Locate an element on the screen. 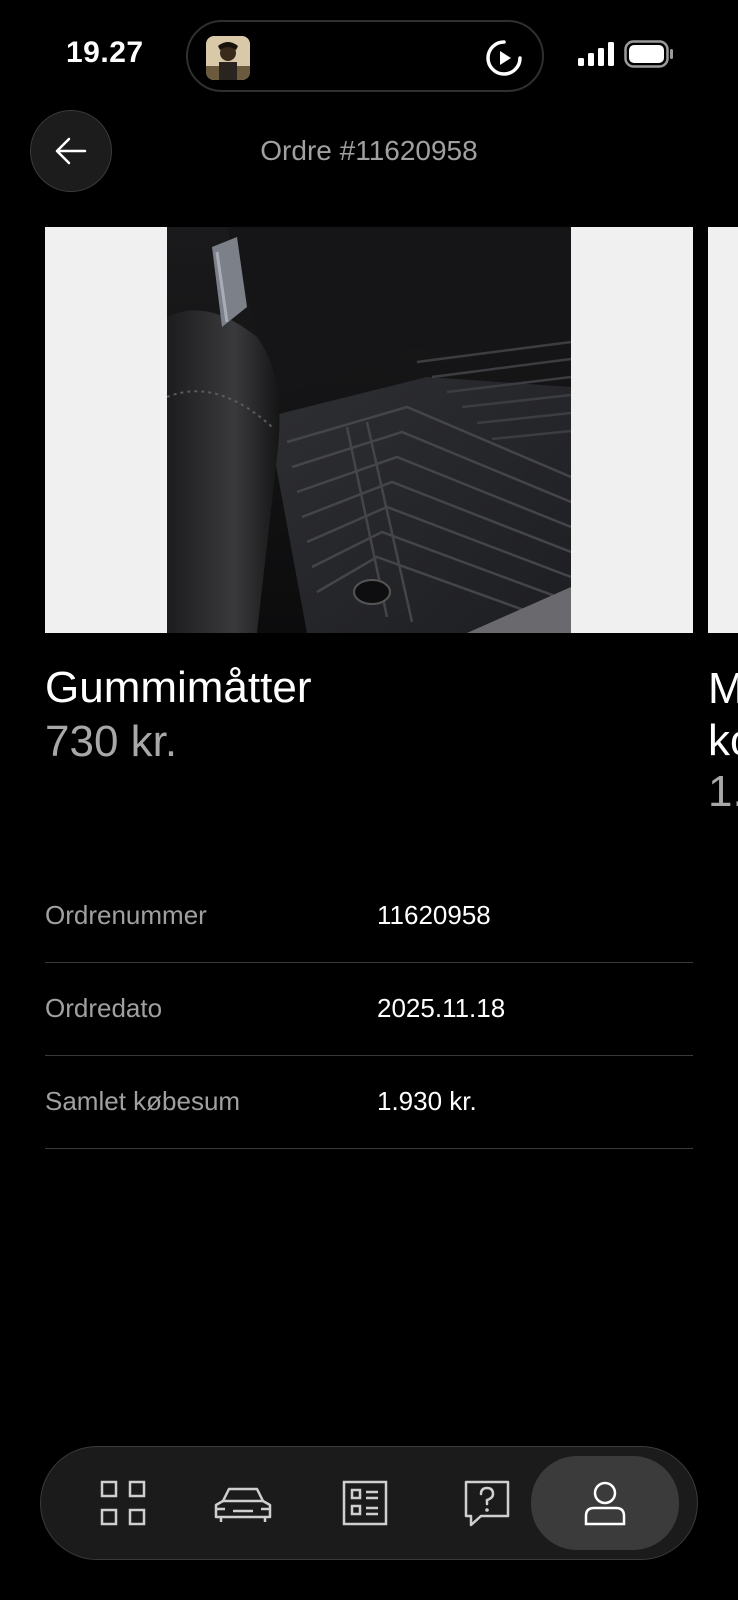  product-image is located at coordinates (723, 430).